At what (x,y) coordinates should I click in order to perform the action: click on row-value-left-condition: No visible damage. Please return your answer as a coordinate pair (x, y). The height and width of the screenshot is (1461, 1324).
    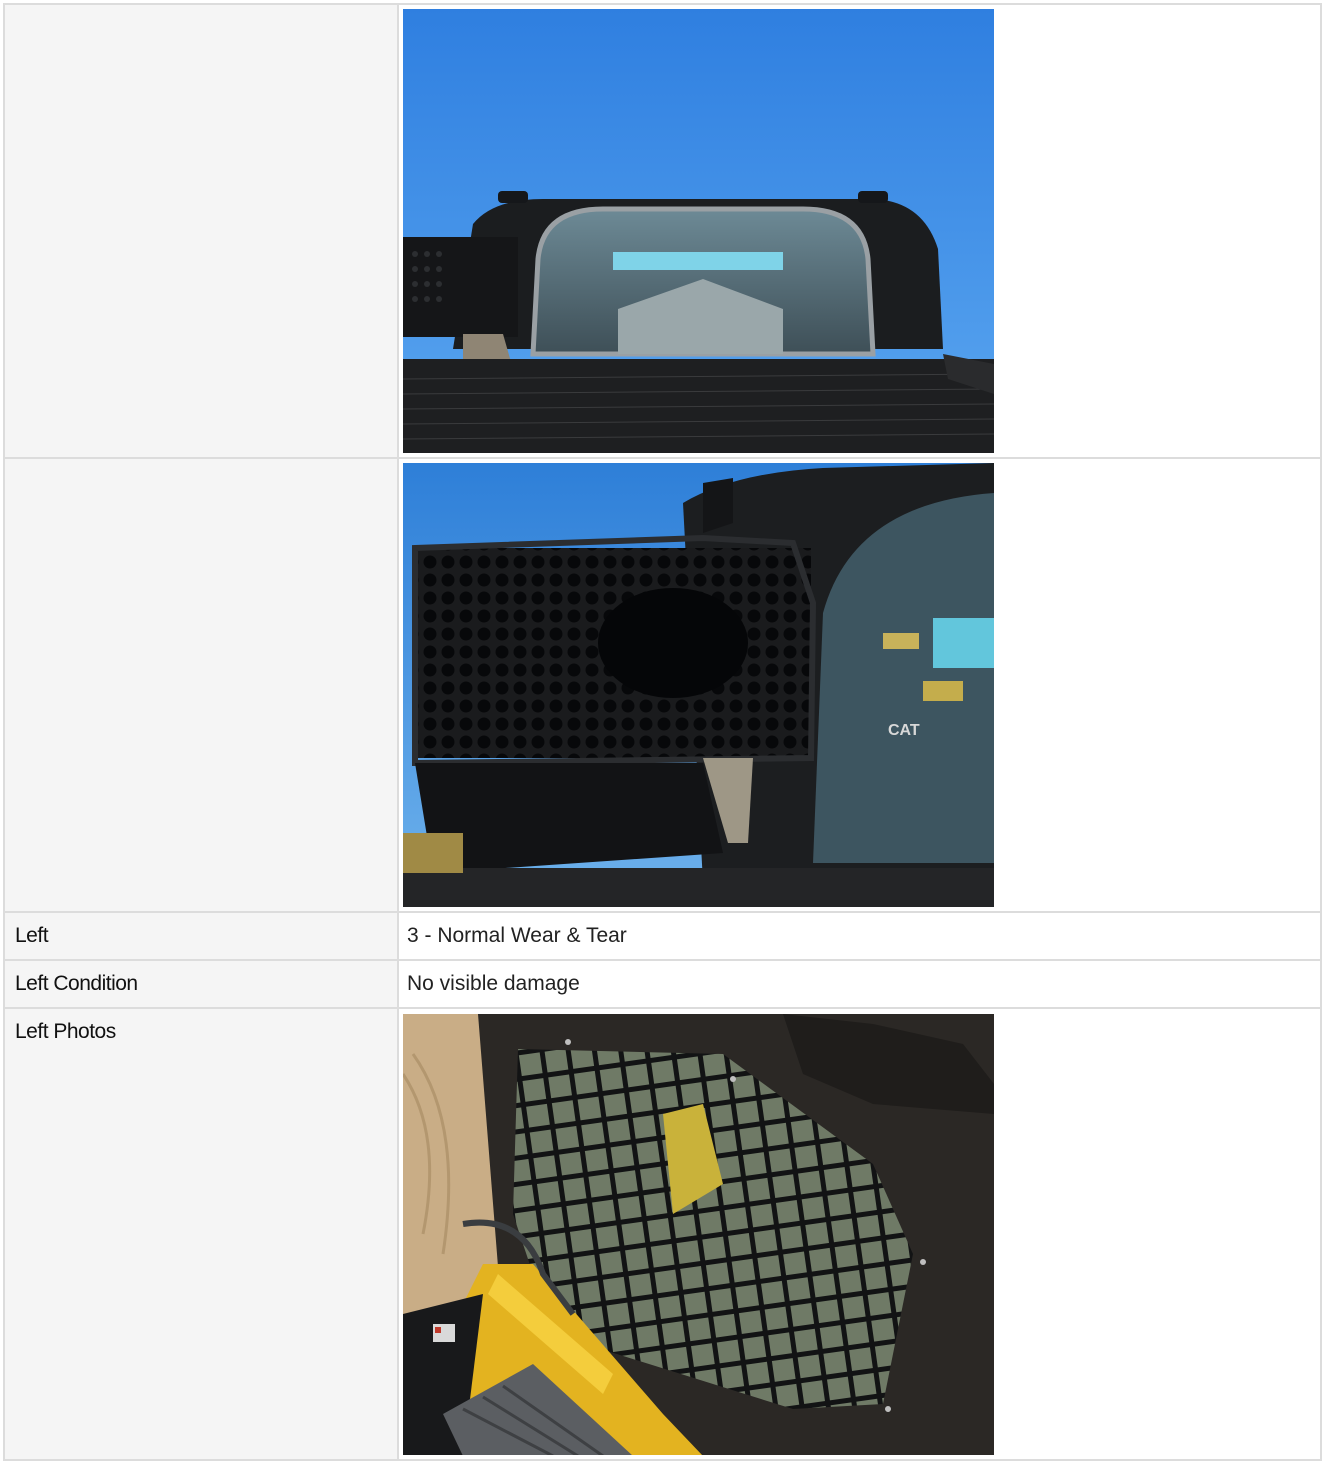
    Looking at the image, I should click on (859, 984).